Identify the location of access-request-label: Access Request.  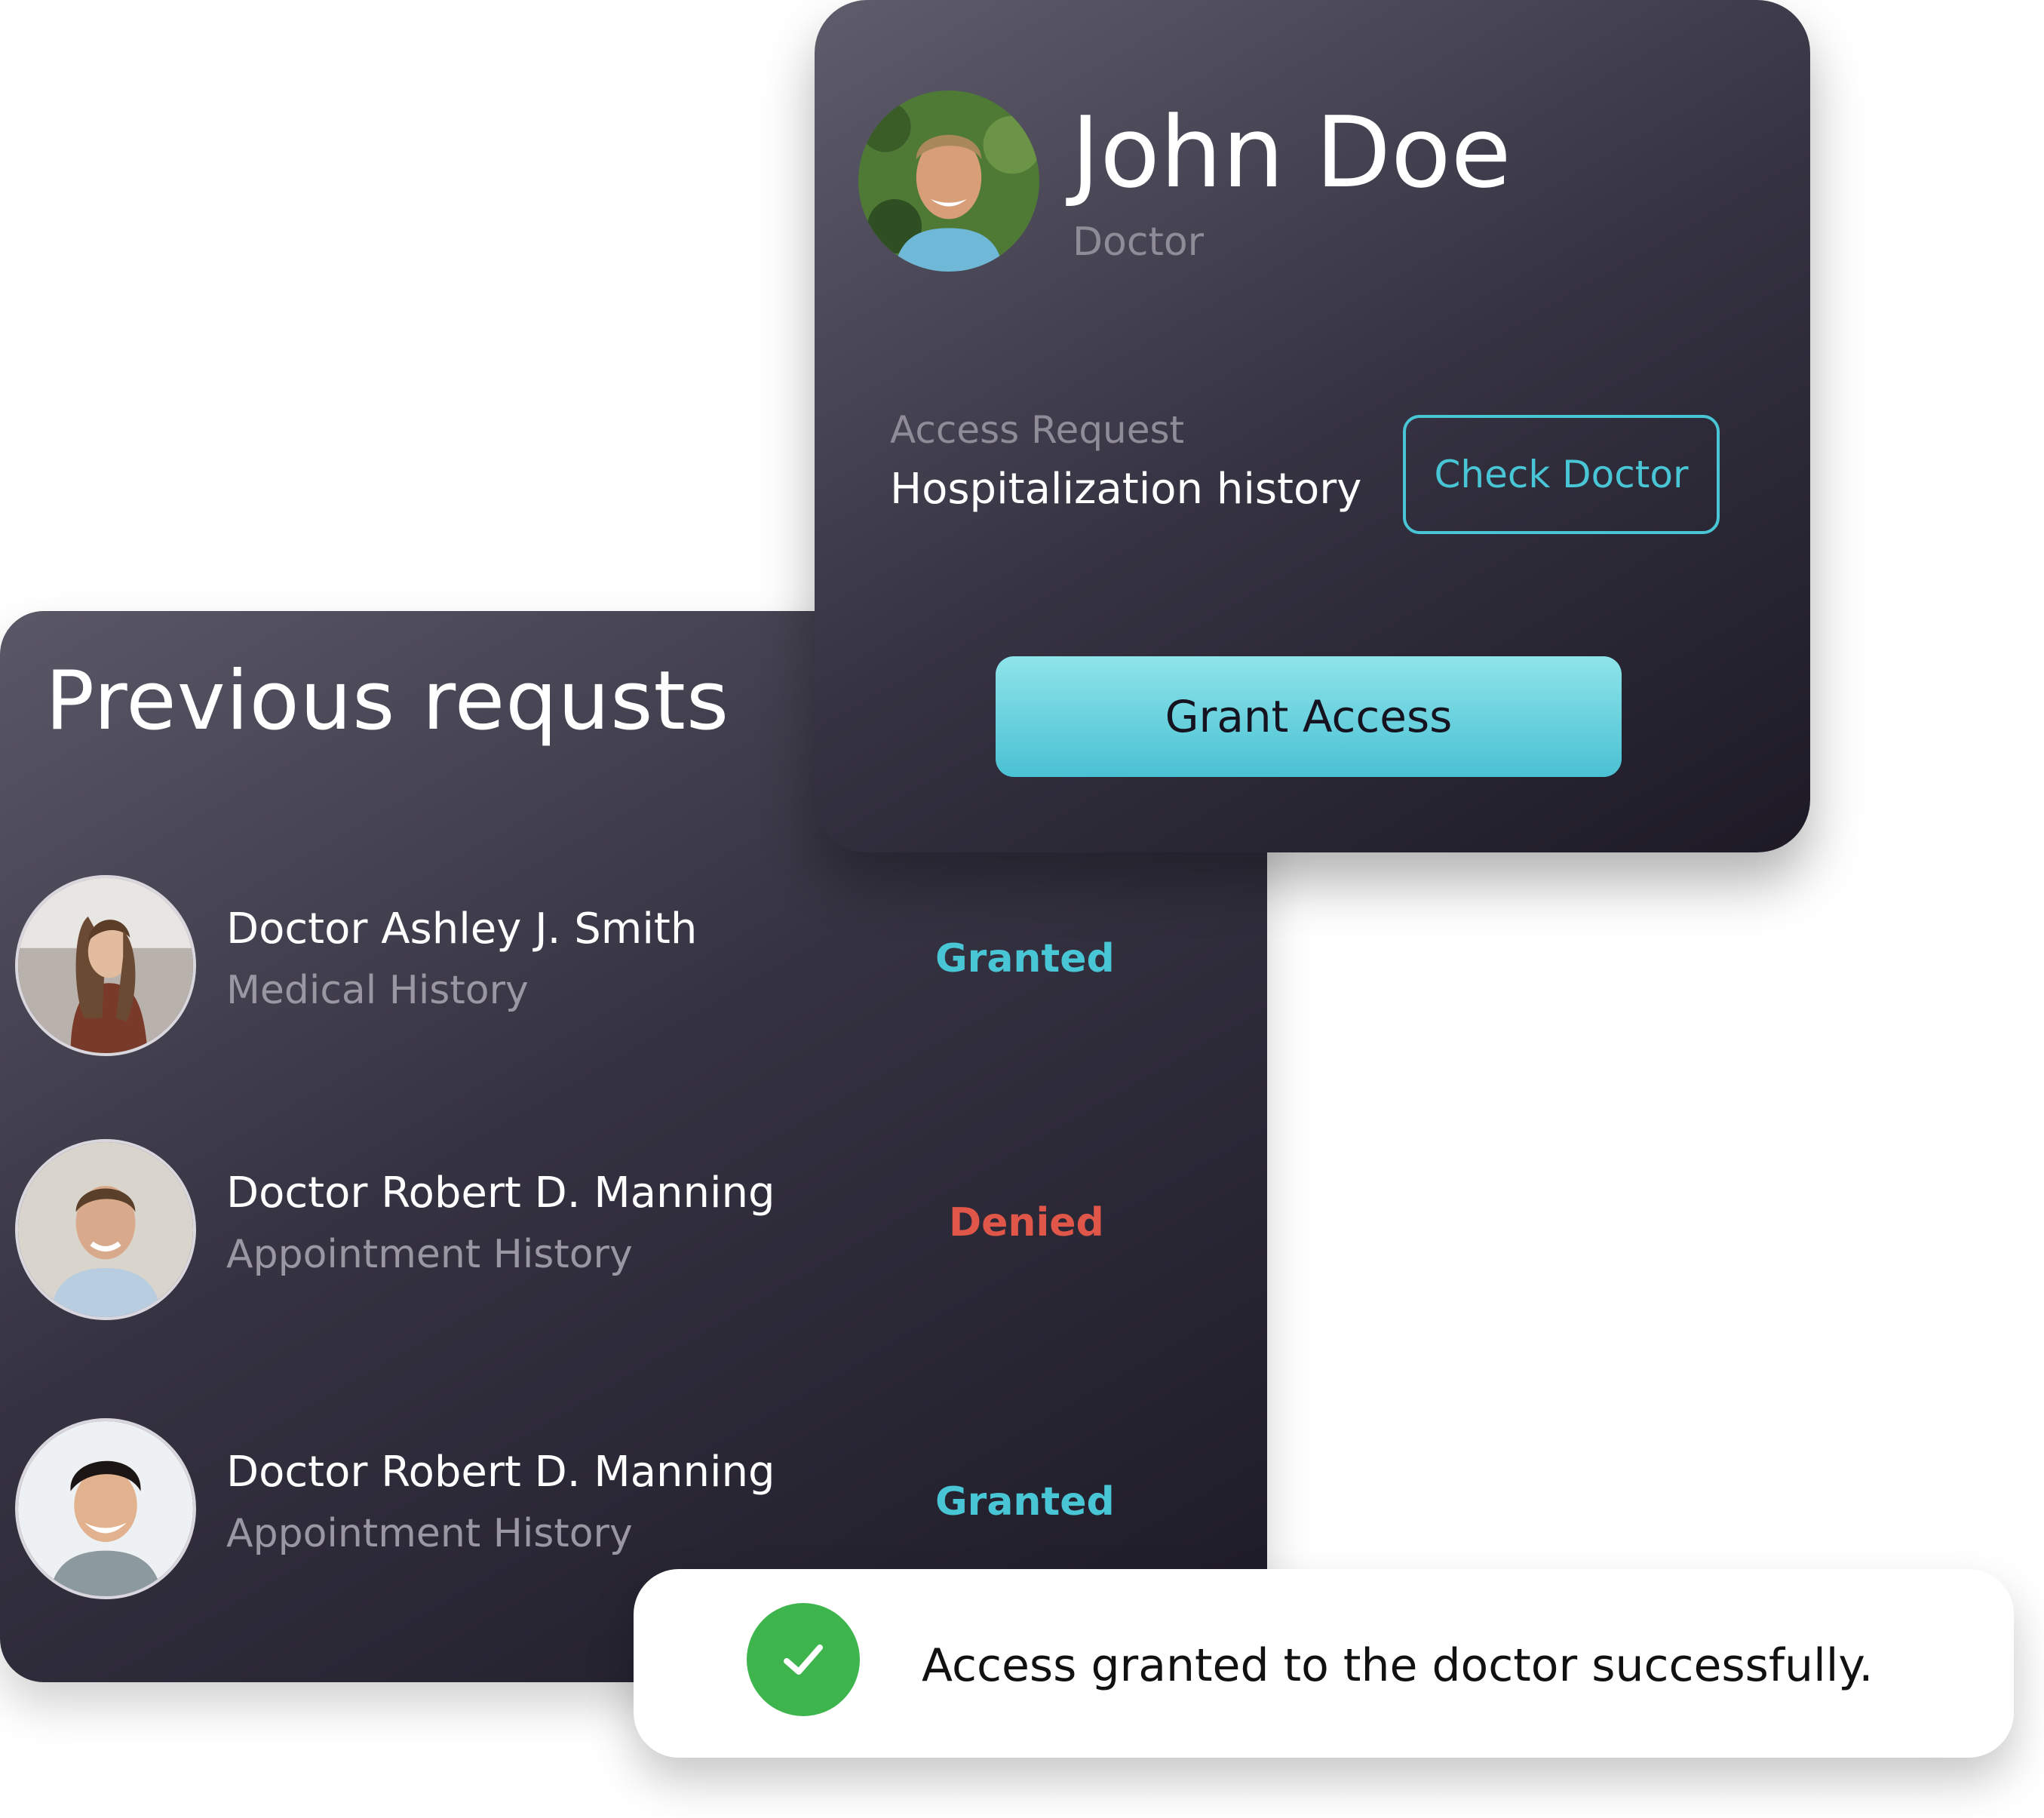
(1038, 430).